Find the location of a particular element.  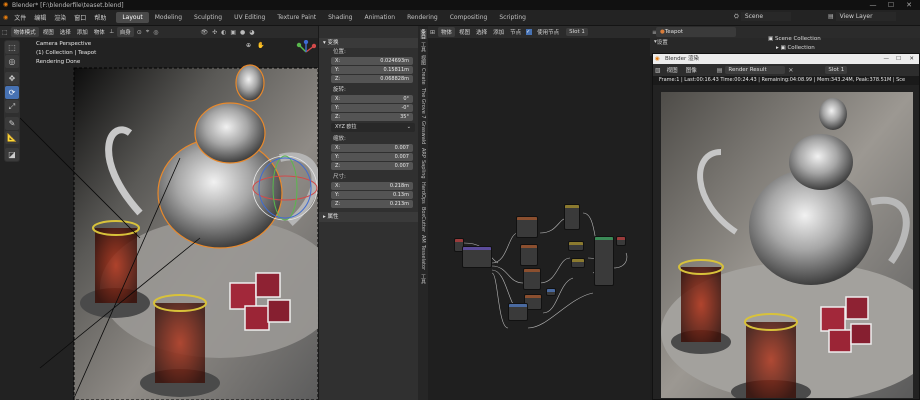

render-close-button: ✕ is located at coordinates (911, 59).